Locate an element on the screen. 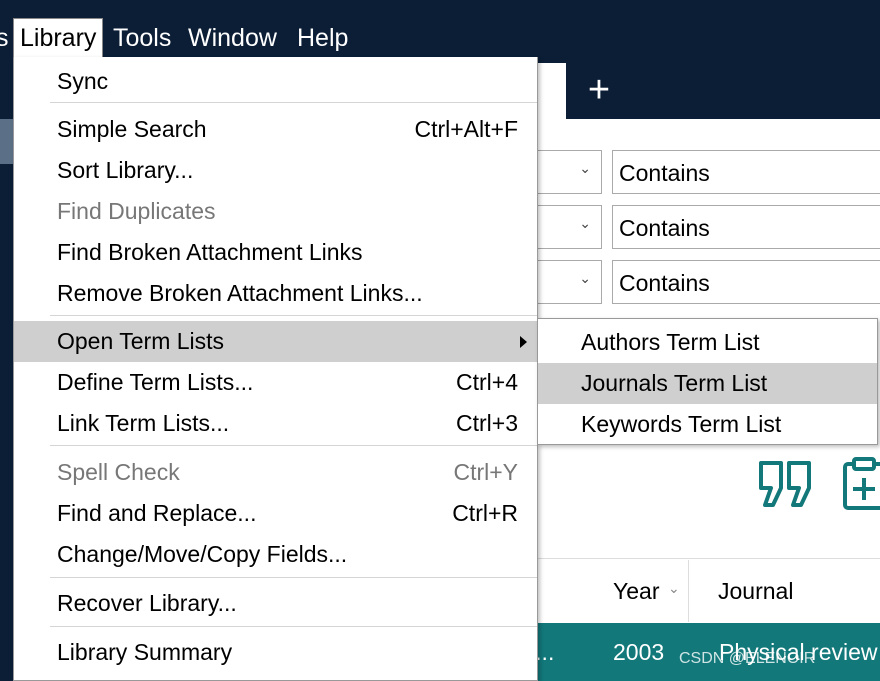 This screenshot has width=880, height=681. menu-item-label: Find Duplicates is located at coordinates (136, 211).